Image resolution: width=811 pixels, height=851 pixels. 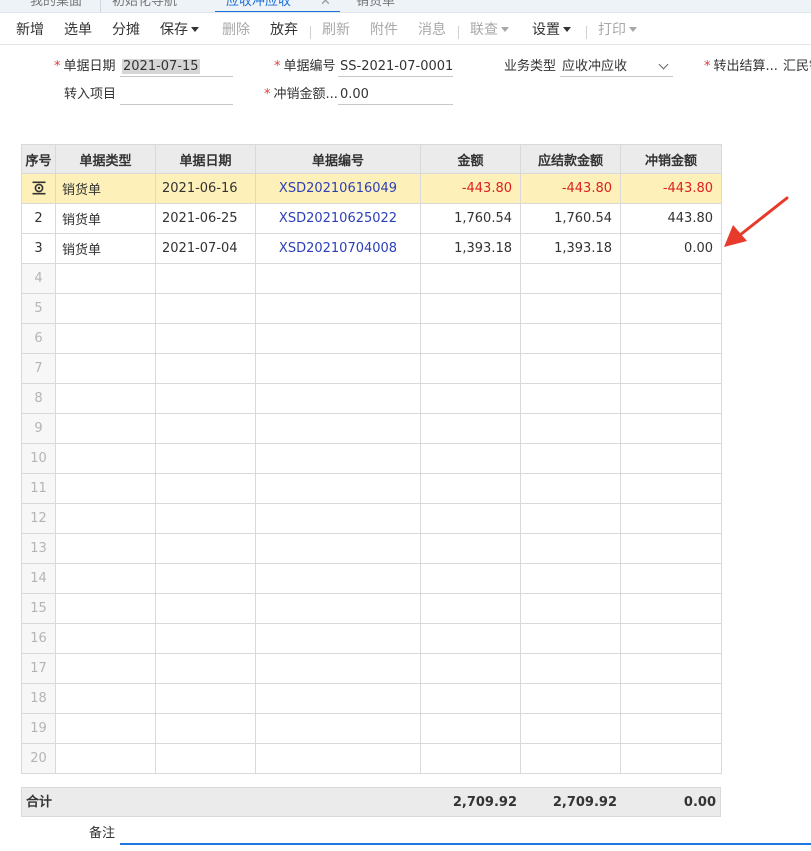 What do you see at coordinates (671, 248) in the screenshot?
I see `cell-offset-amount: 0.00` at bounding box center [671, 248].